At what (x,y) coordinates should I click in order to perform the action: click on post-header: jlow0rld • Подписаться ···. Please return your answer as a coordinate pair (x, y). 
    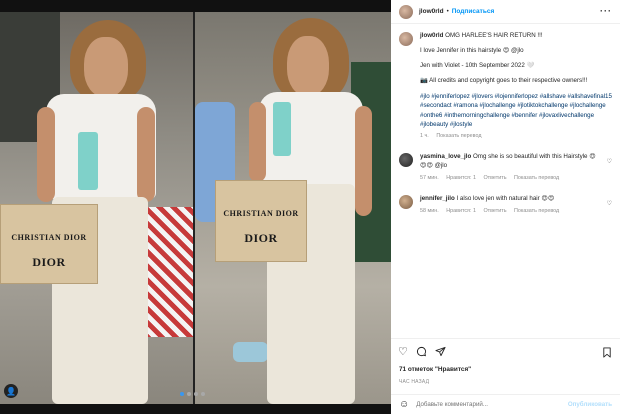
    Looking at the image, I should click on (505, 12).